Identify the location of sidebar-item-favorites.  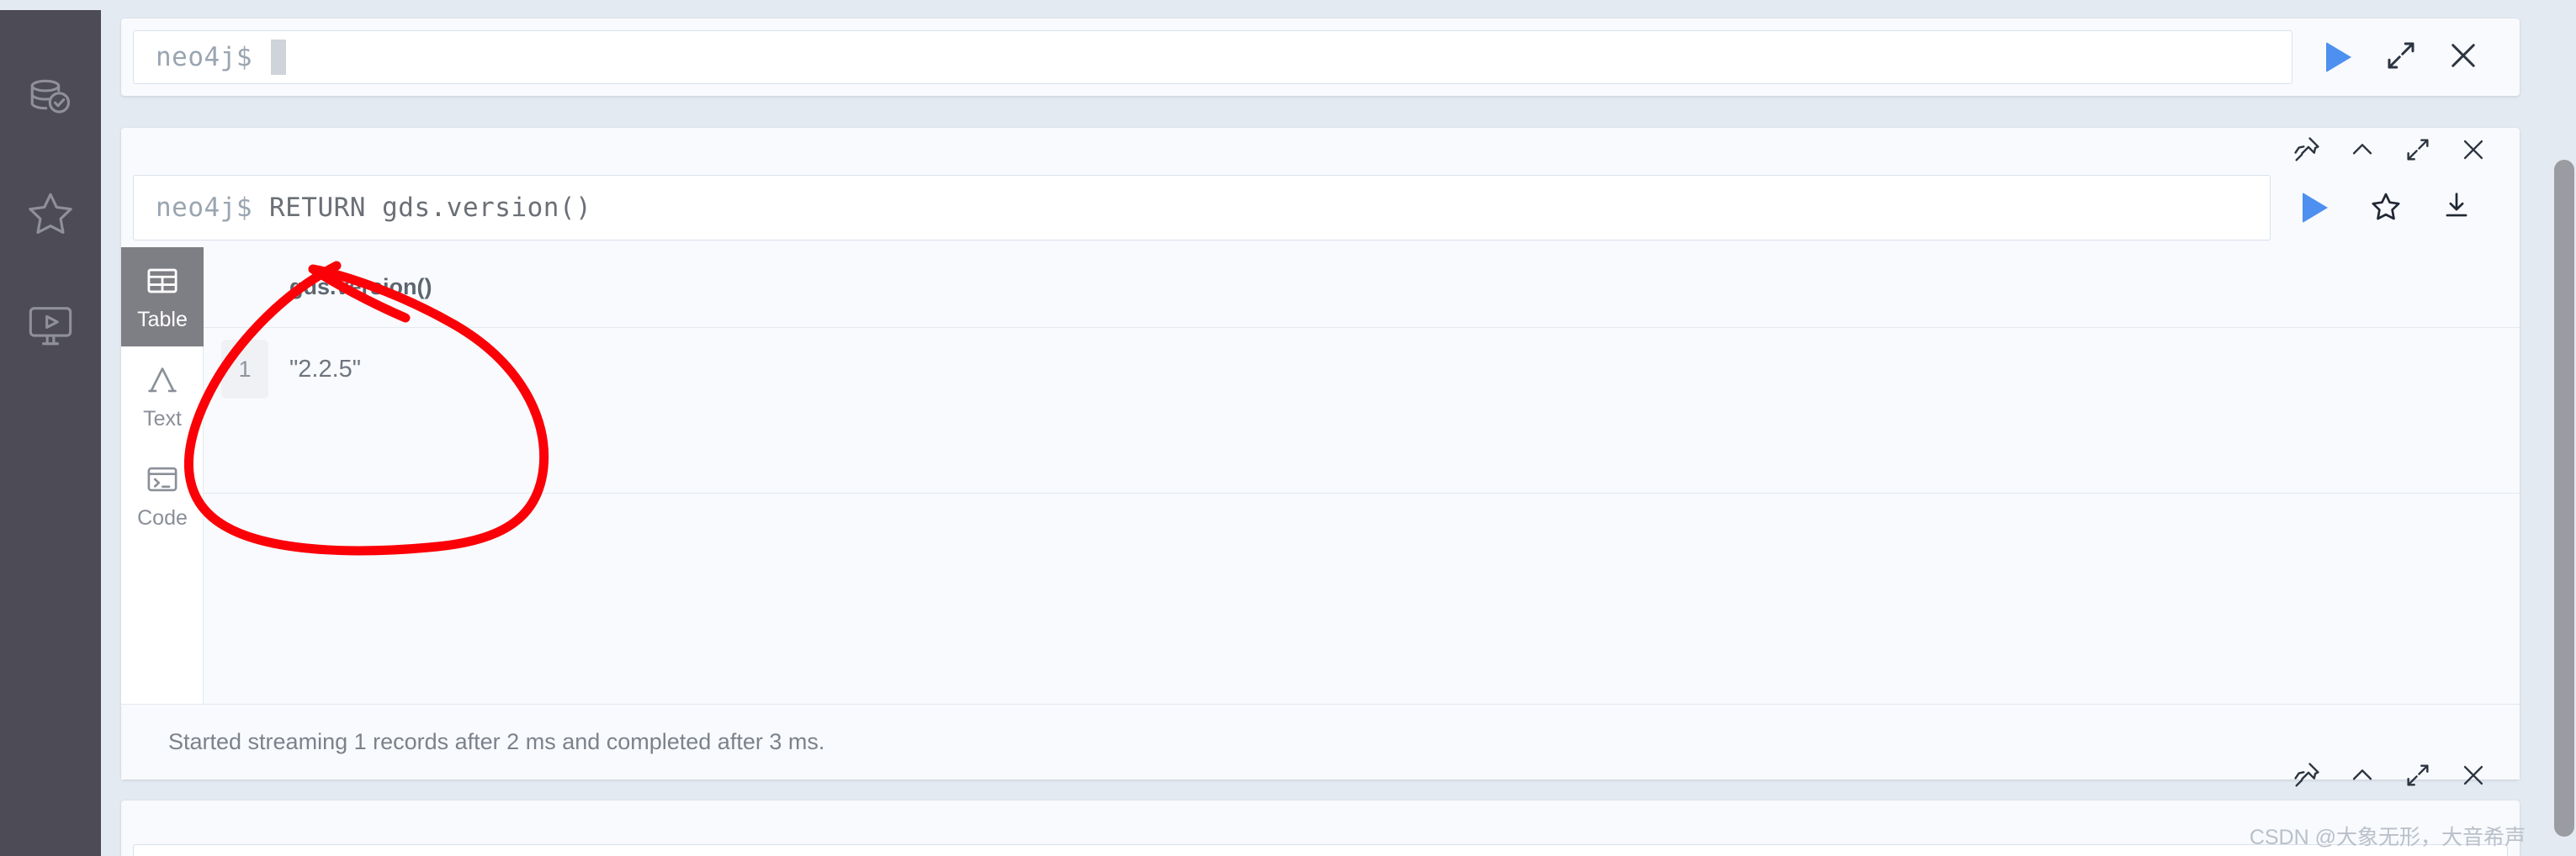
(50, 212).